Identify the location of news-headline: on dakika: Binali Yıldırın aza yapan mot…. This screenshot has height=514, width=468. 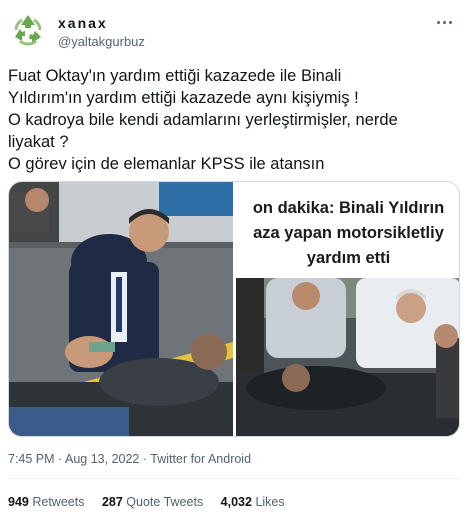
(347, 233).